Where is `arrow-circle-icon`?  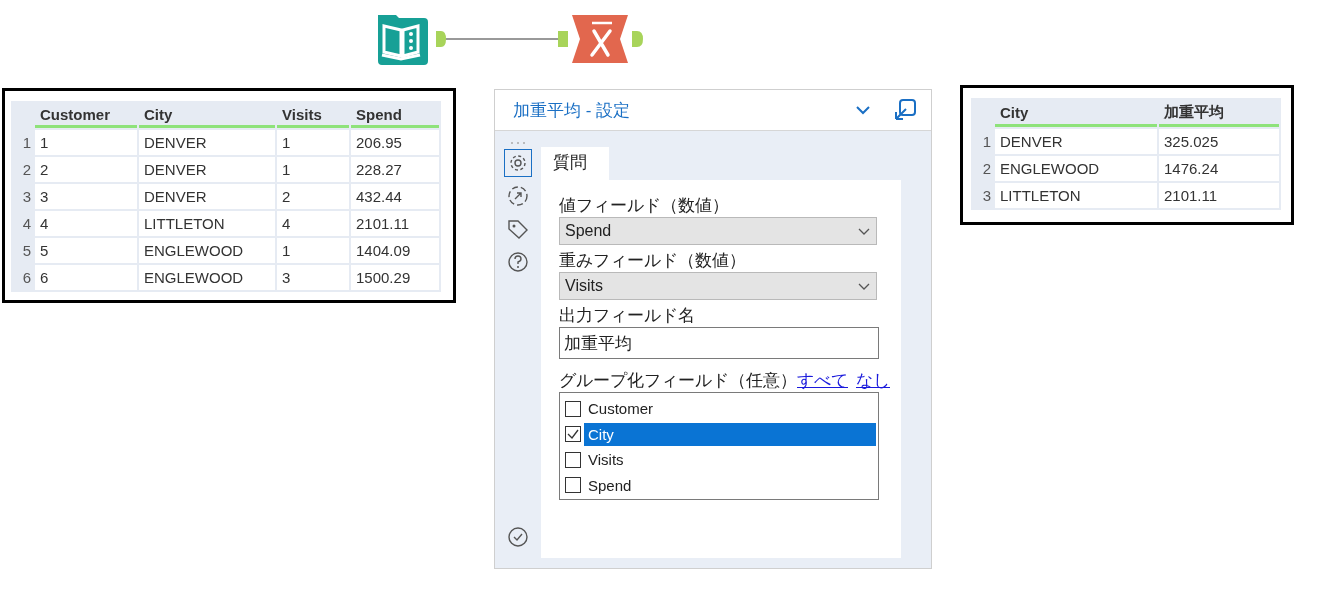 arrow-circle-icon is located at coordinates (518, 196).